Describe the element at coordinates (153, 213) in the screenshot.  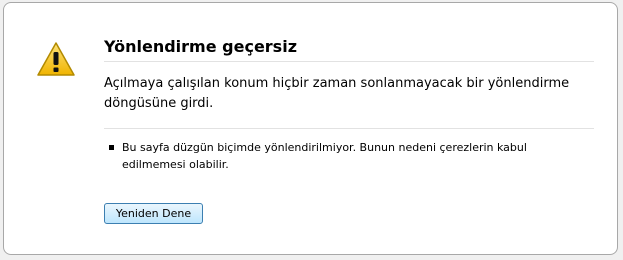
I see `retry-button: Yeniden Dene` at that location.